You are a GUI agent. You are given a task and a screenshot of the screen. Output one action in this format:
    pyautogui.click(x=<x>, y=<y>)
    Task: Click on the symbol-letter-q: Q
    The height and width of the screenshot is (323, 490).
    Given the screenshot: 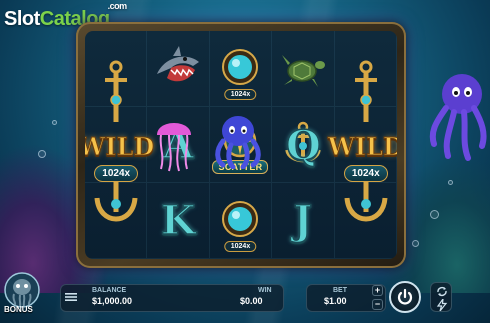 What is the action you would take?
    pyautogui.click(x=303, y=145)
    